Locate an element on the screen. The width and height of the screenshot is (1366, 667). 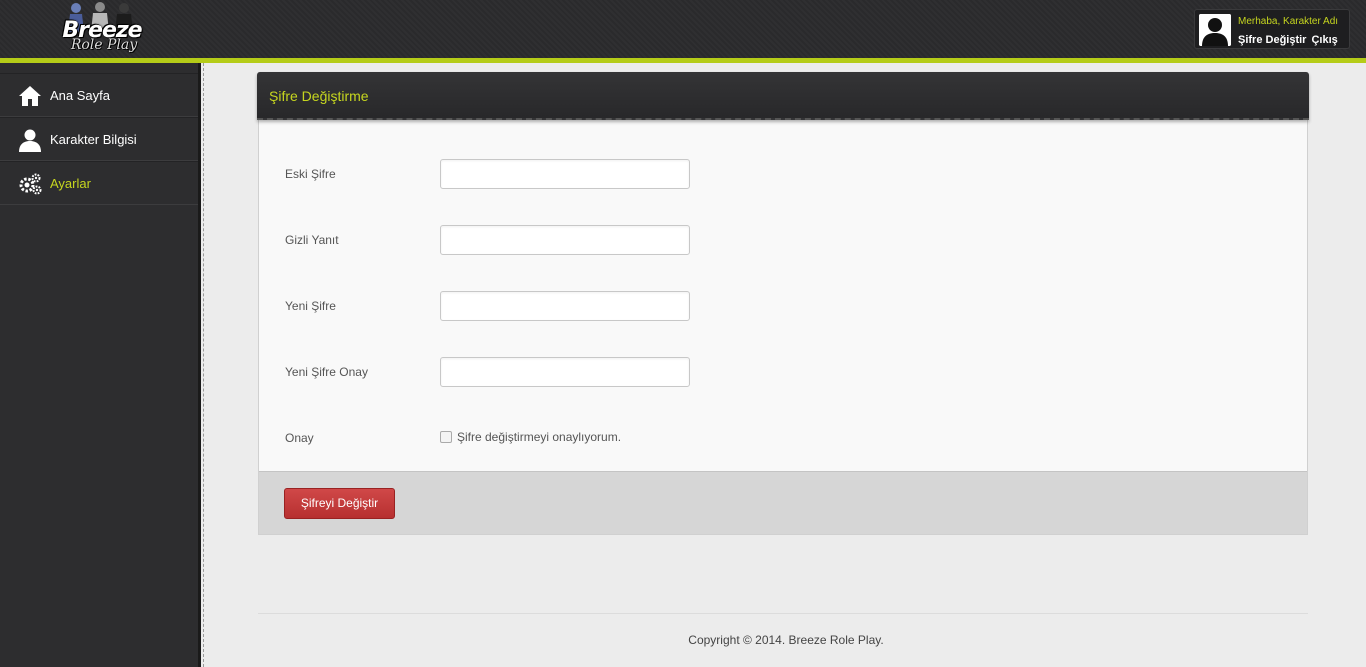
sidebar-item-label: Ana Sayfa is located at coordinates (80, 95).